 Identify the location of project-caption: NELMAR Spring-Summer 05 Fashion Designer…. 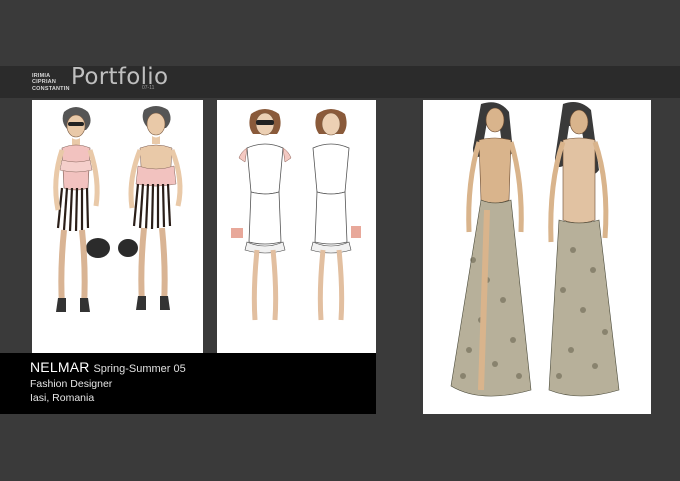
(188, 383).